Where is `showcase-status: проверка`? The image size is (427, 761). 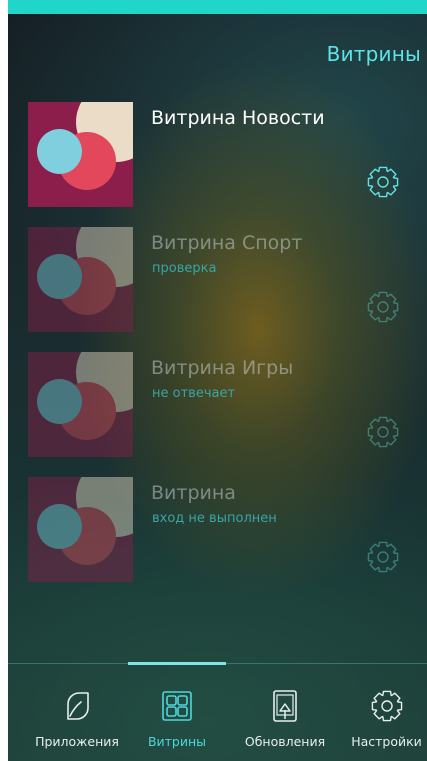
showcase-status: проверка is located at coordinates (184, 268).